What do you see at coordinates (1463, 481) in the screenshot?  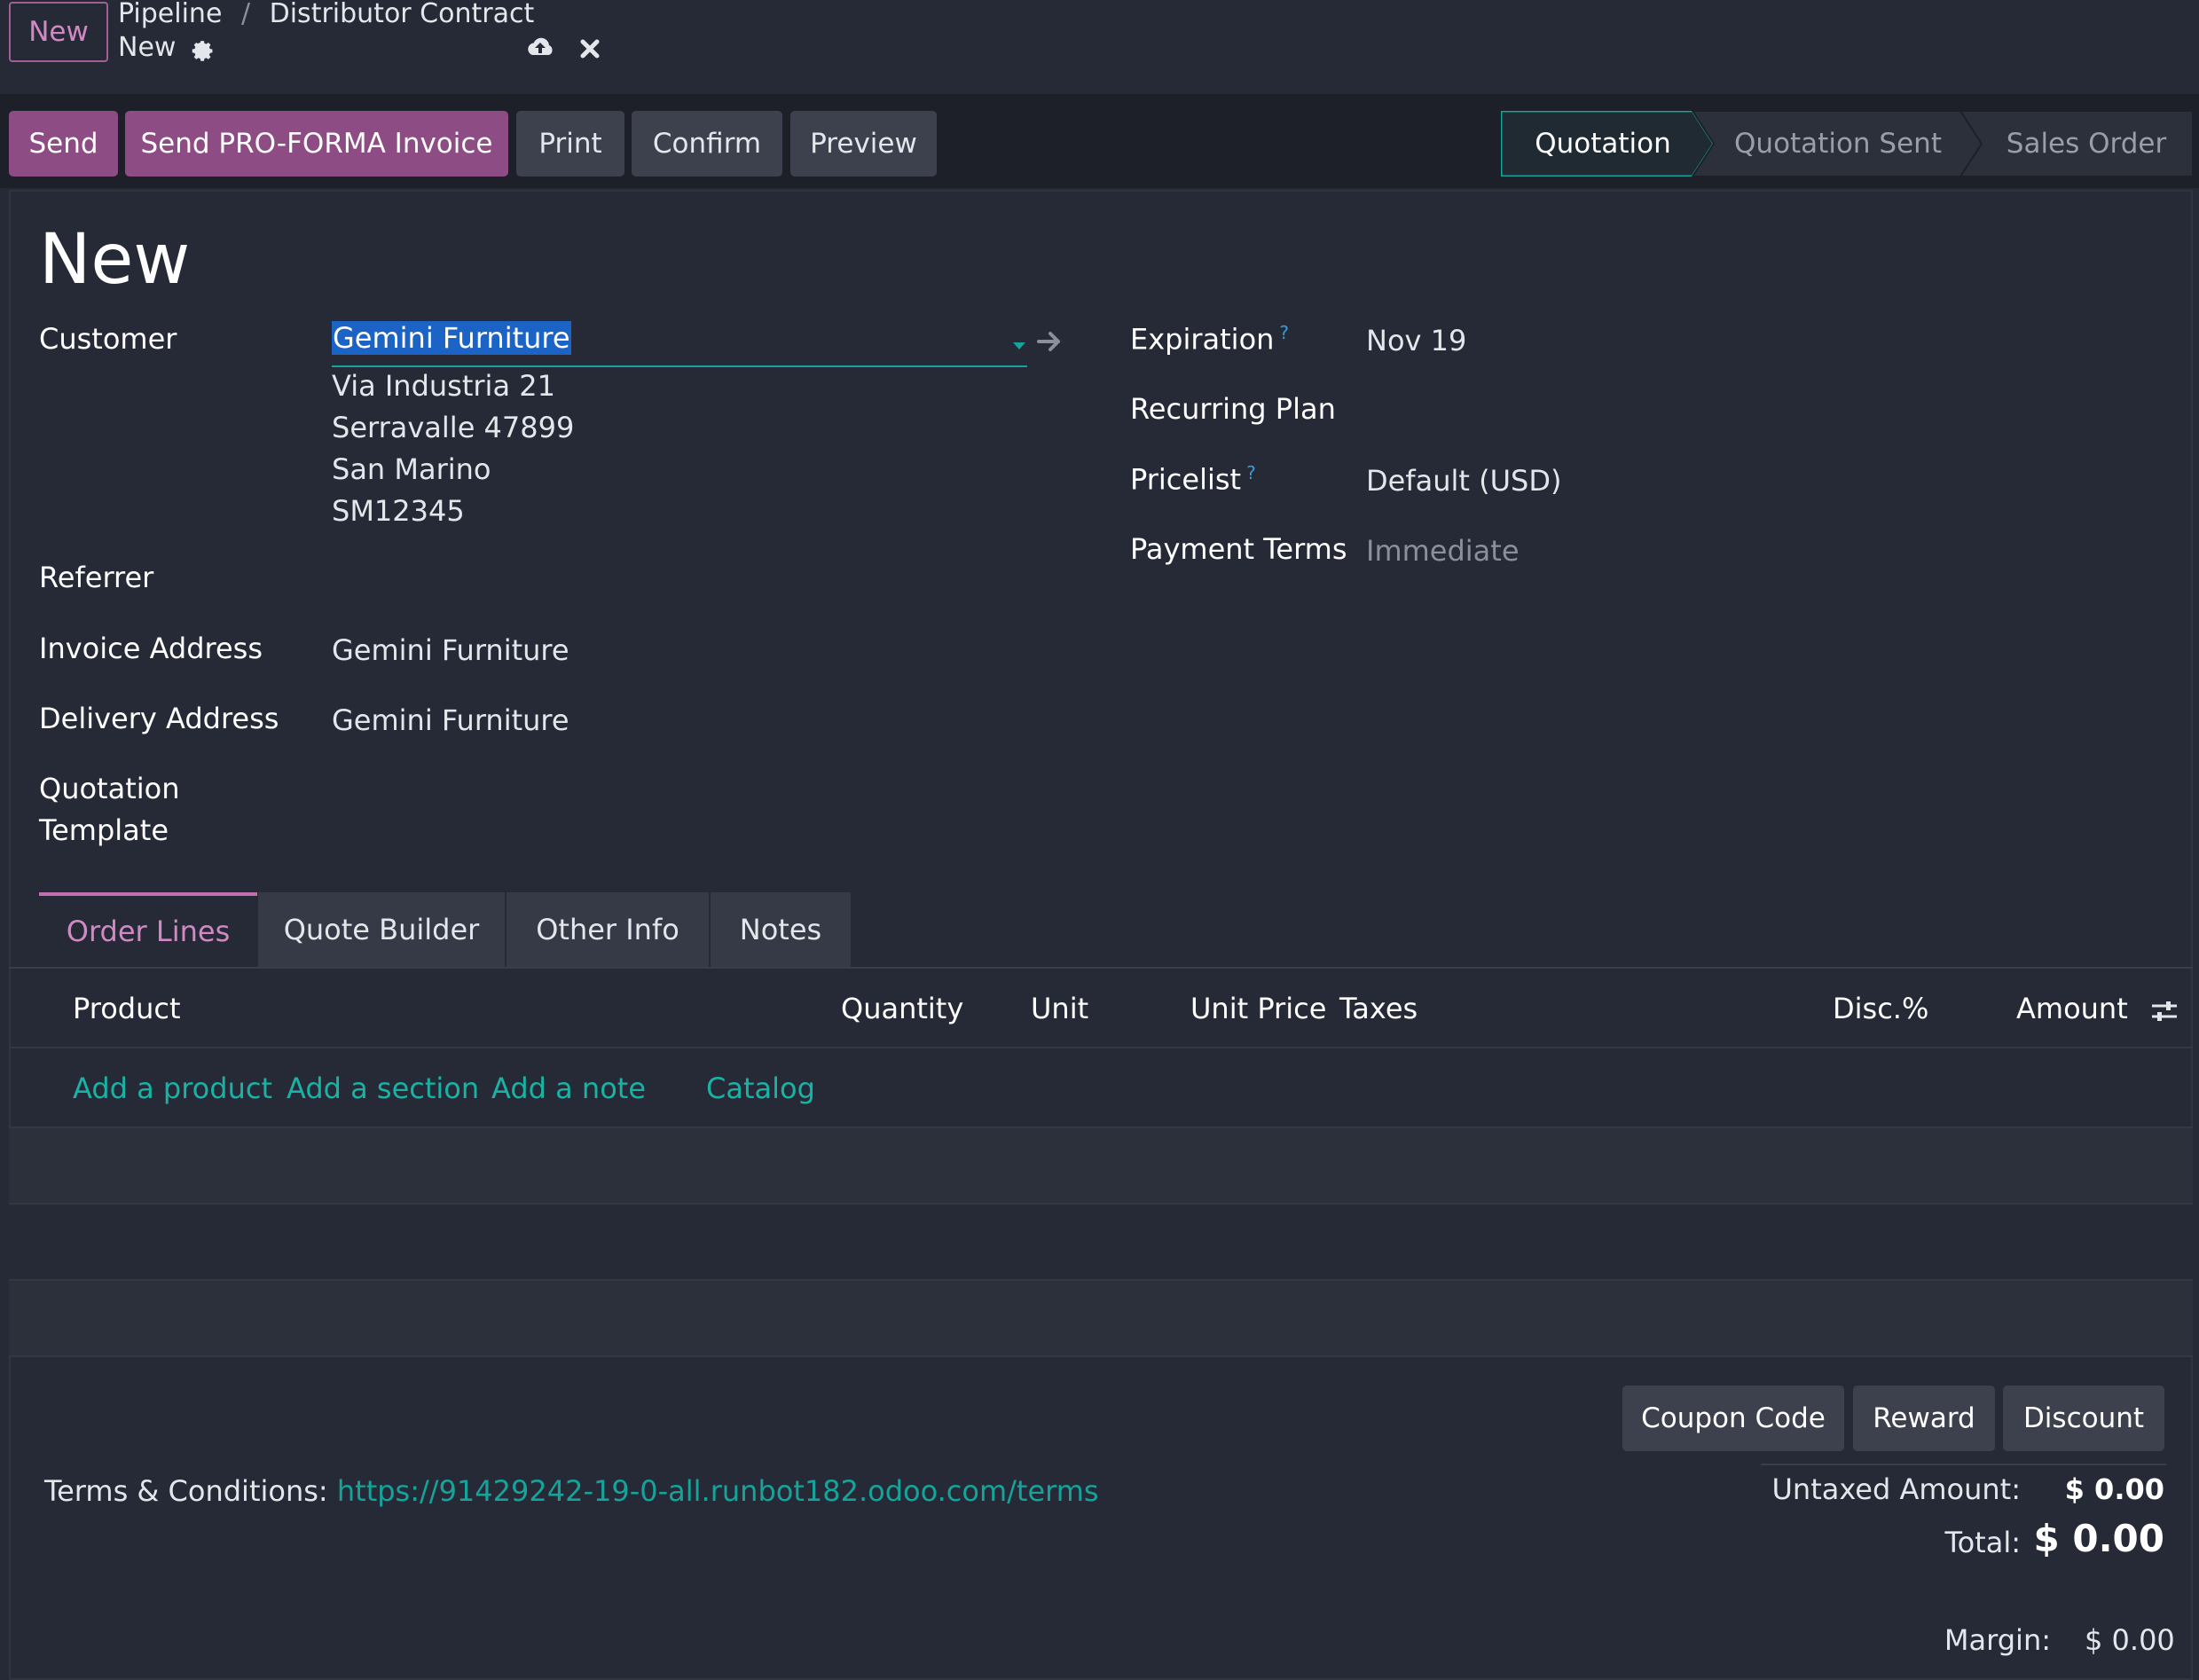 I see `pricelist-field: Default (USD)` at bounding box center [1463, 481].